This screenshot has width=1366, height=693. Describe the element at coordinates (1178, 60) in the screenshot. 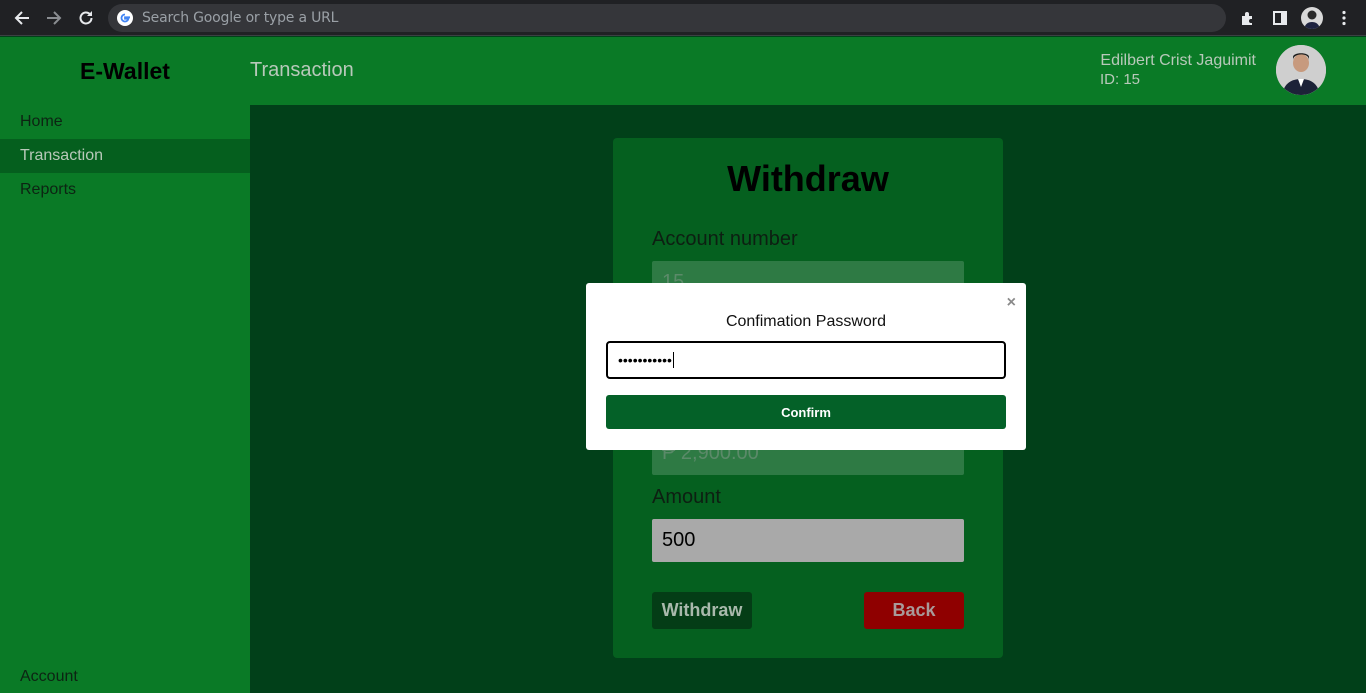

I see `user-name: Edilbert Crist Jaguimit` at that location.